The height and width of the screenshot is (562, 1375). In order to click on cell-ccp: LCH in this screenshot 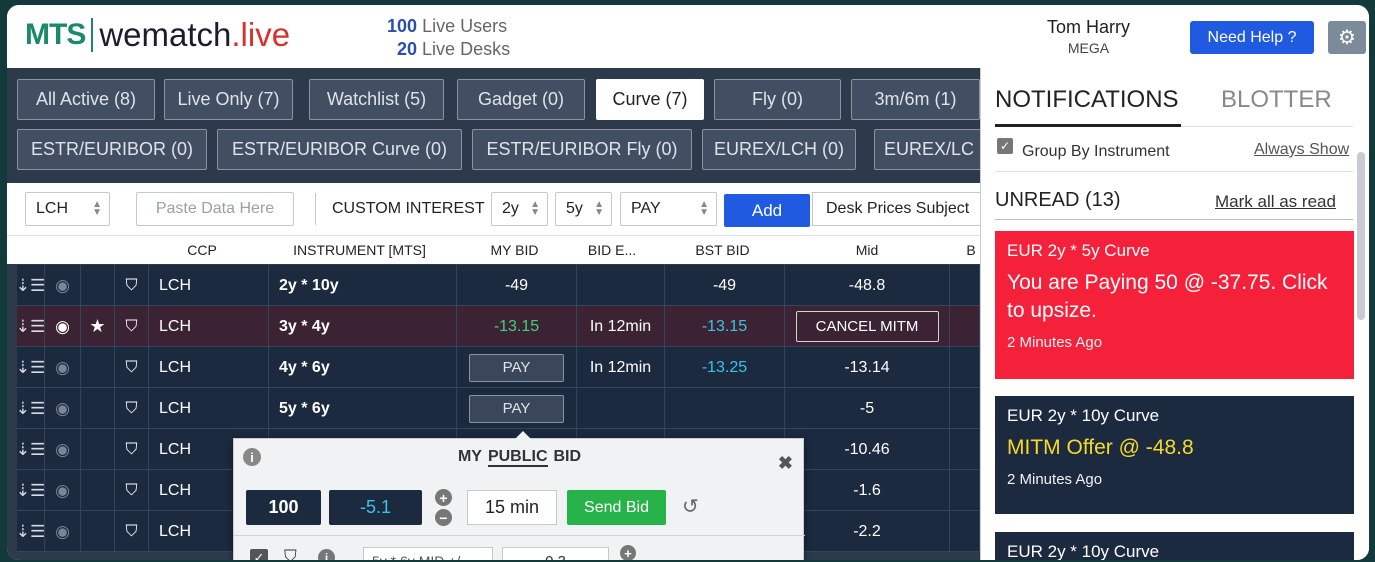, I will do `click(209, 408)`.